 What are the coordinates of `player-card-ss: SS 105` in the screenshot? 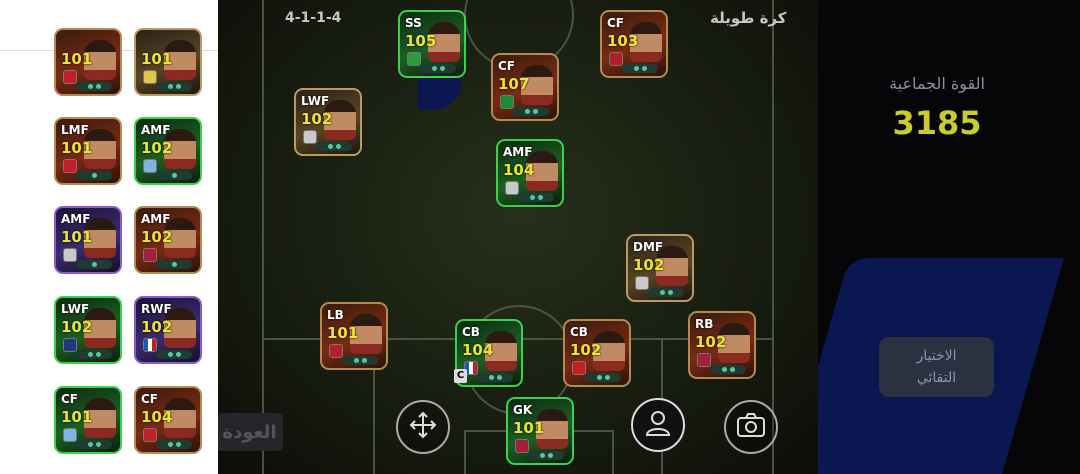 It's located at (432, 44).